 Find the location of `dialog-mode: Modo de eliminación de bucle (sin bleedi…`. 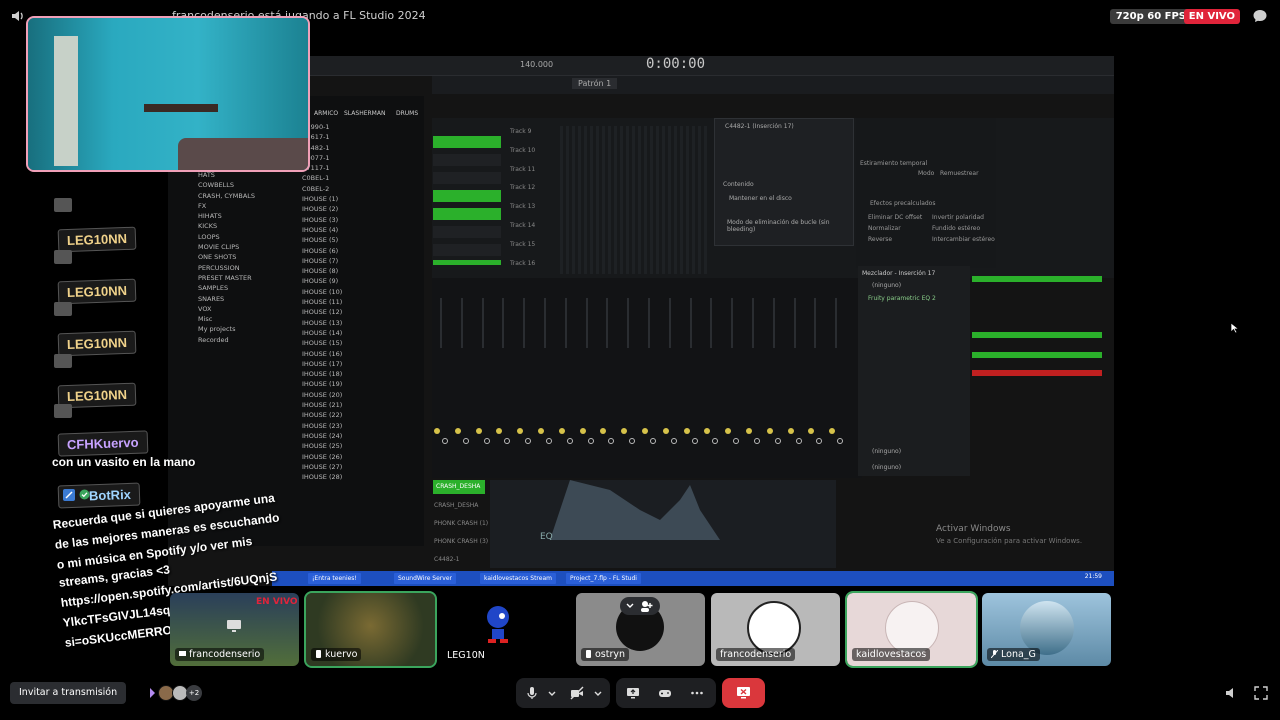

dialog-mode: Modo de eliminación de bucle (sin bleedi… is located at coordinates (790, 226).